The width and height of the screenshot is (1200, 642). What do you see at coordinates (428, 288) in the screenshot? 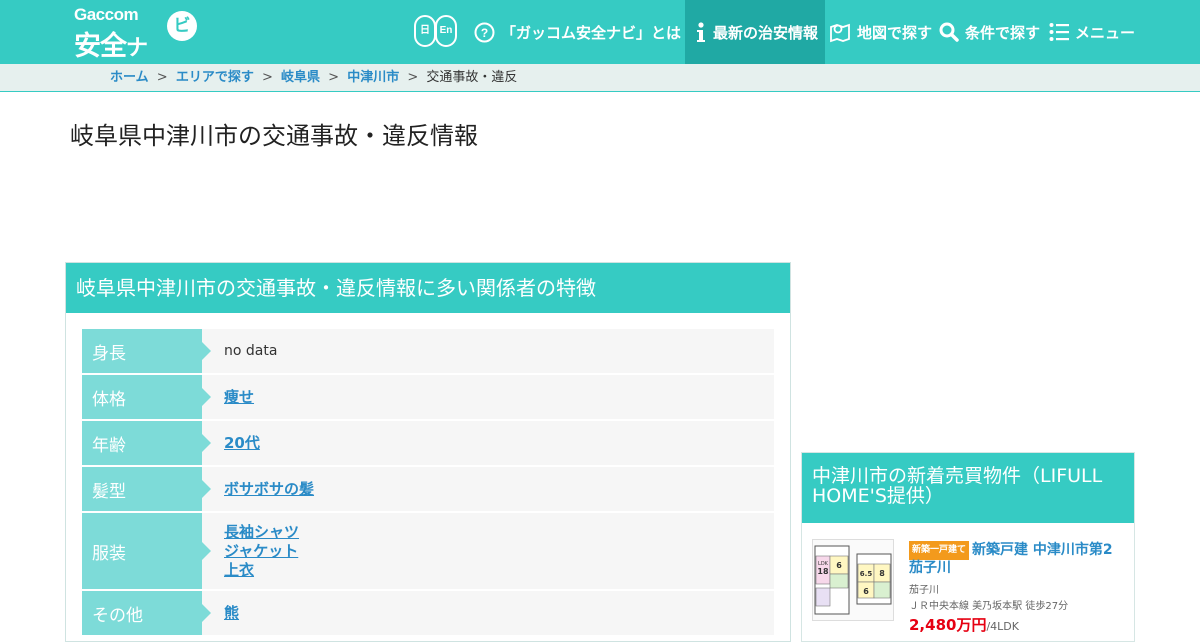
I see `panel-heading: 岐阜県中津川市の交通事故・違反情報に多い関係者の特徴` at bounding box center [428, 288].